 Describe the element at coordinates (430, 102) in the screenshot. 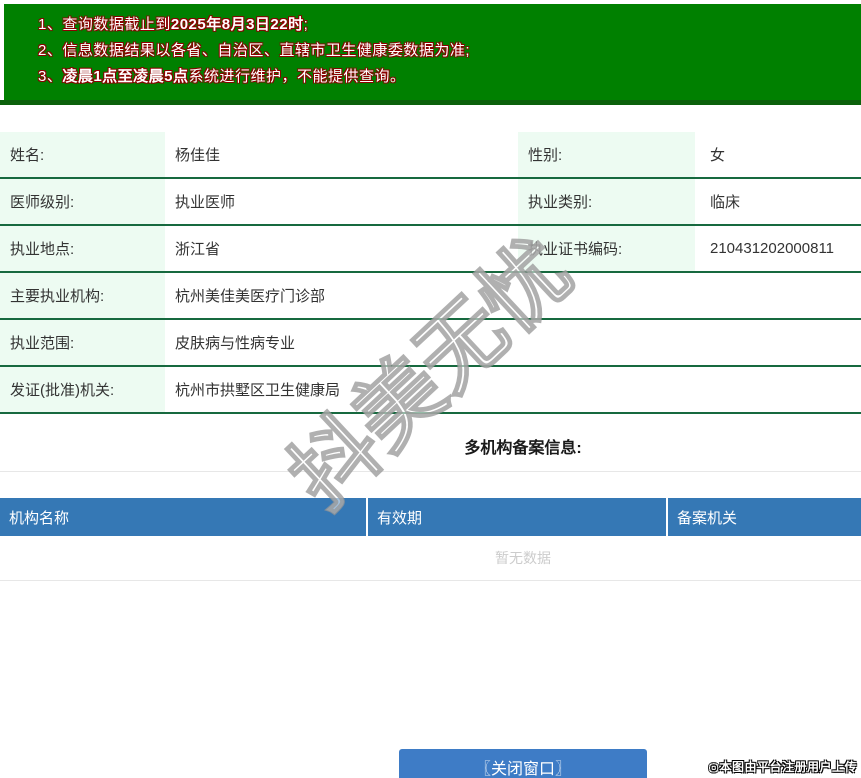

I see `notice-banner-divider` at that location.